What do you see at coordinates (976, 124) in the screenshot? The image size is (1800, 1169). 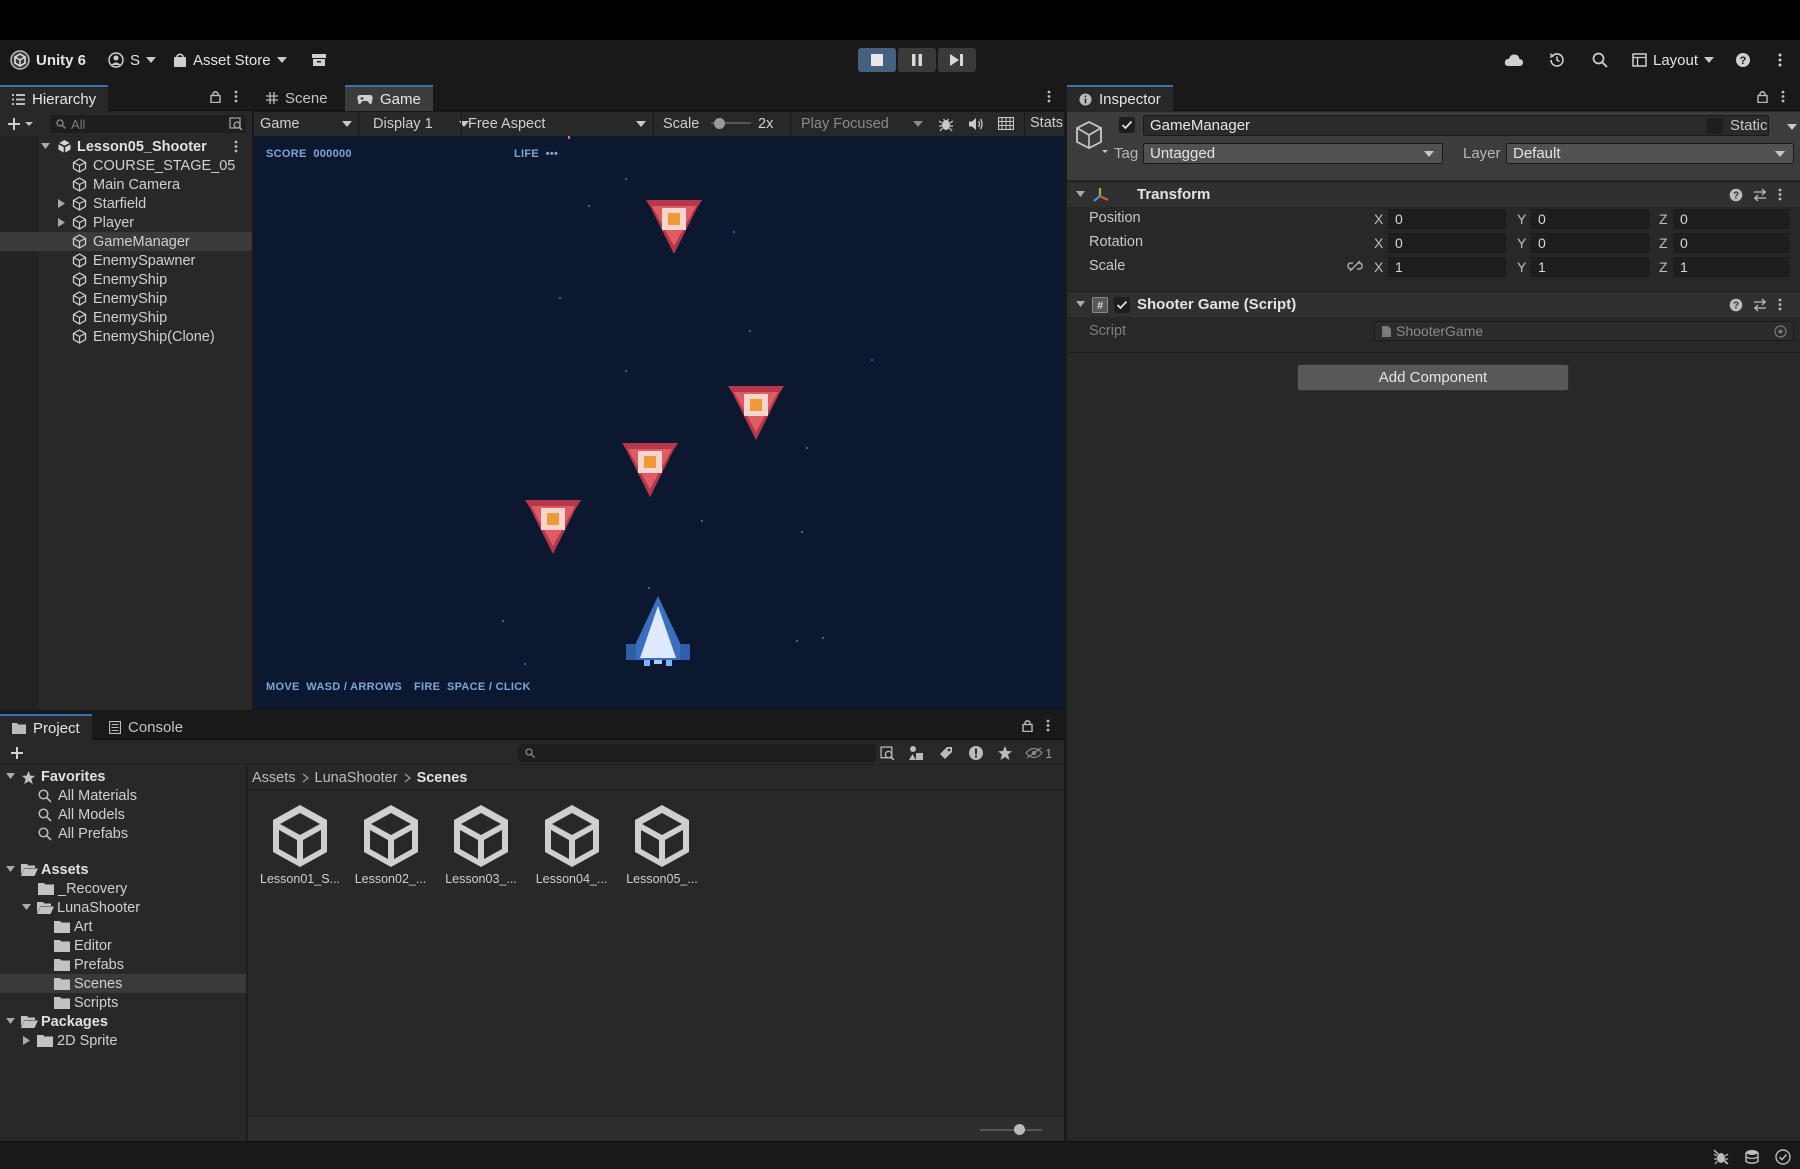 I see `speaker-icon` at bounding box center [976, 124].